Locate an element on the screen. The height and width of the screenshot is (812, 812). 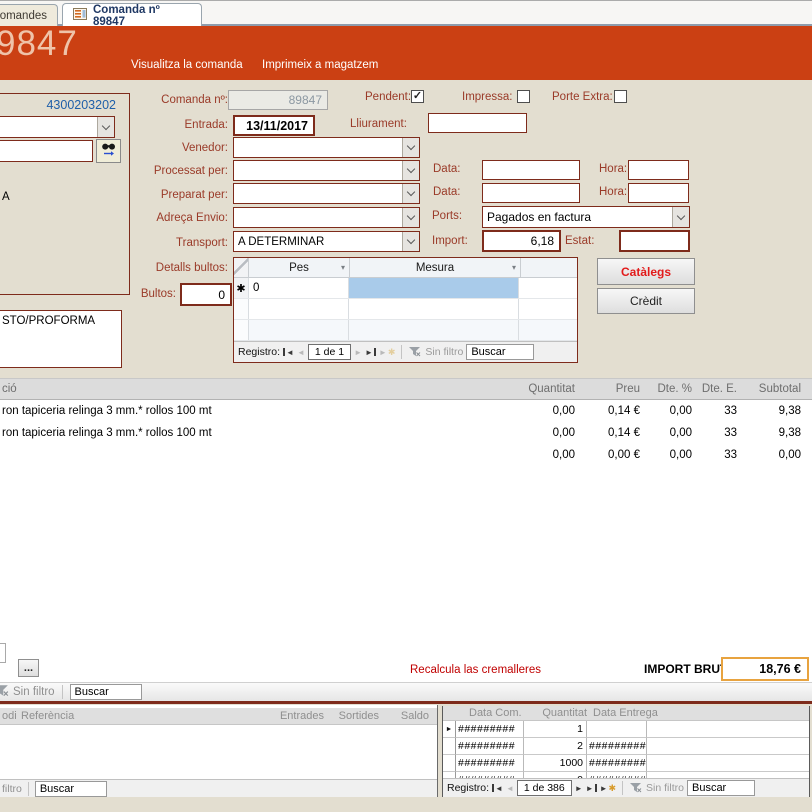
import-field: 6,18 is located at coordinates (521, 241).